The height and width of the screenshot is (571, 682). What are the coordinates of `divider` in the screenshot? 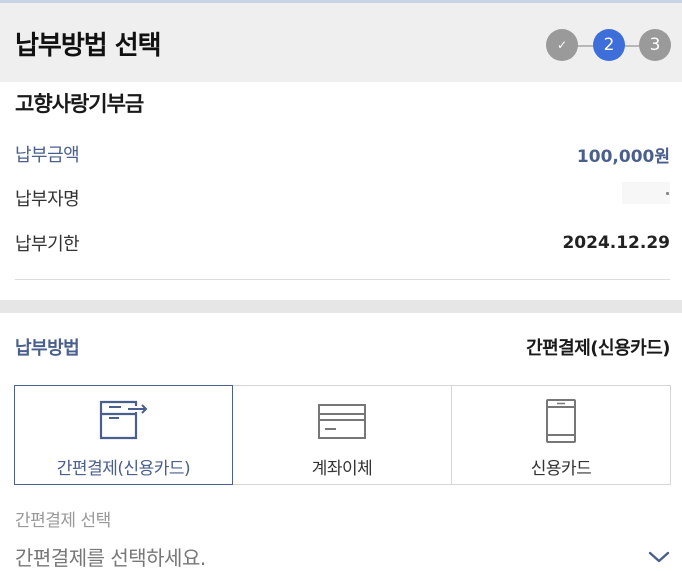 It's located at (342, 279).